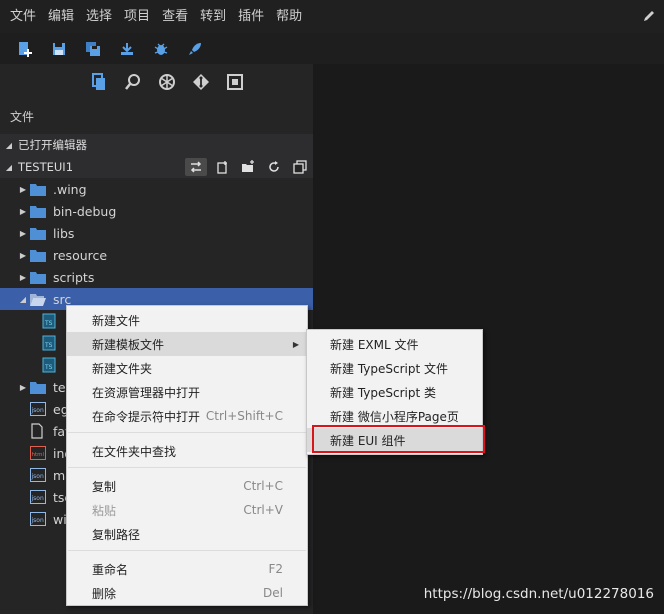  Describe the element at coordinates (235, 82) in the screenshot. I see `layout-icon` at that location.